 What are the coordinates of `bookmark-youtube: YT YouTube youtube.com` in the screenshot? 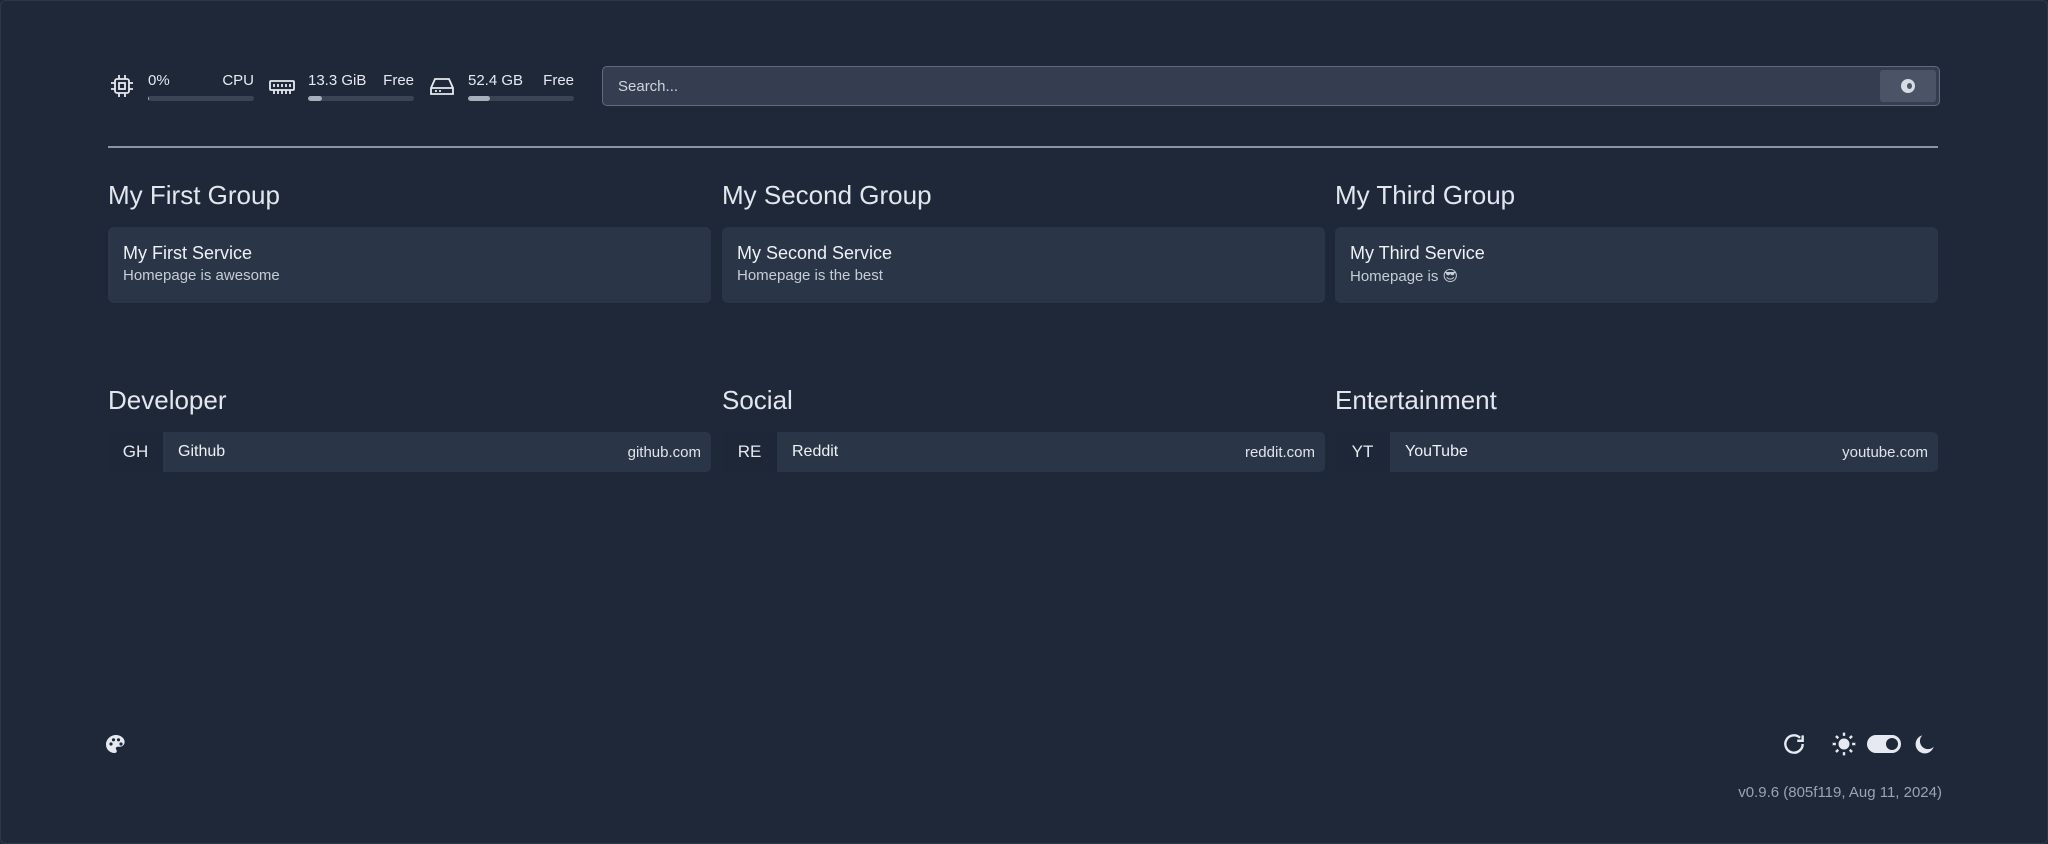 It's located at (1636, 452).